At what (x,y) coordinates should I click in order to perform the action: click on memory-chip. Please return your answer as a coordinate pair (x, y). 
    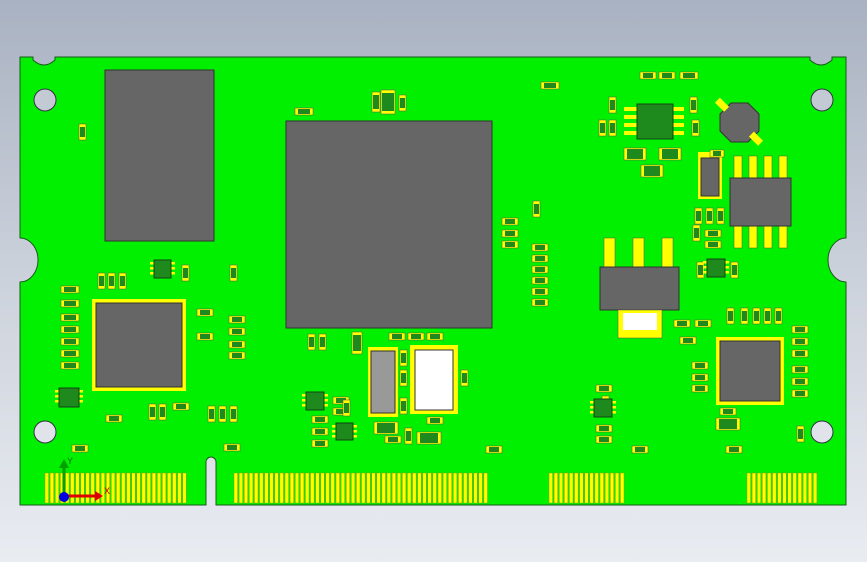
    Looking at the image, I should click on (159, 155).